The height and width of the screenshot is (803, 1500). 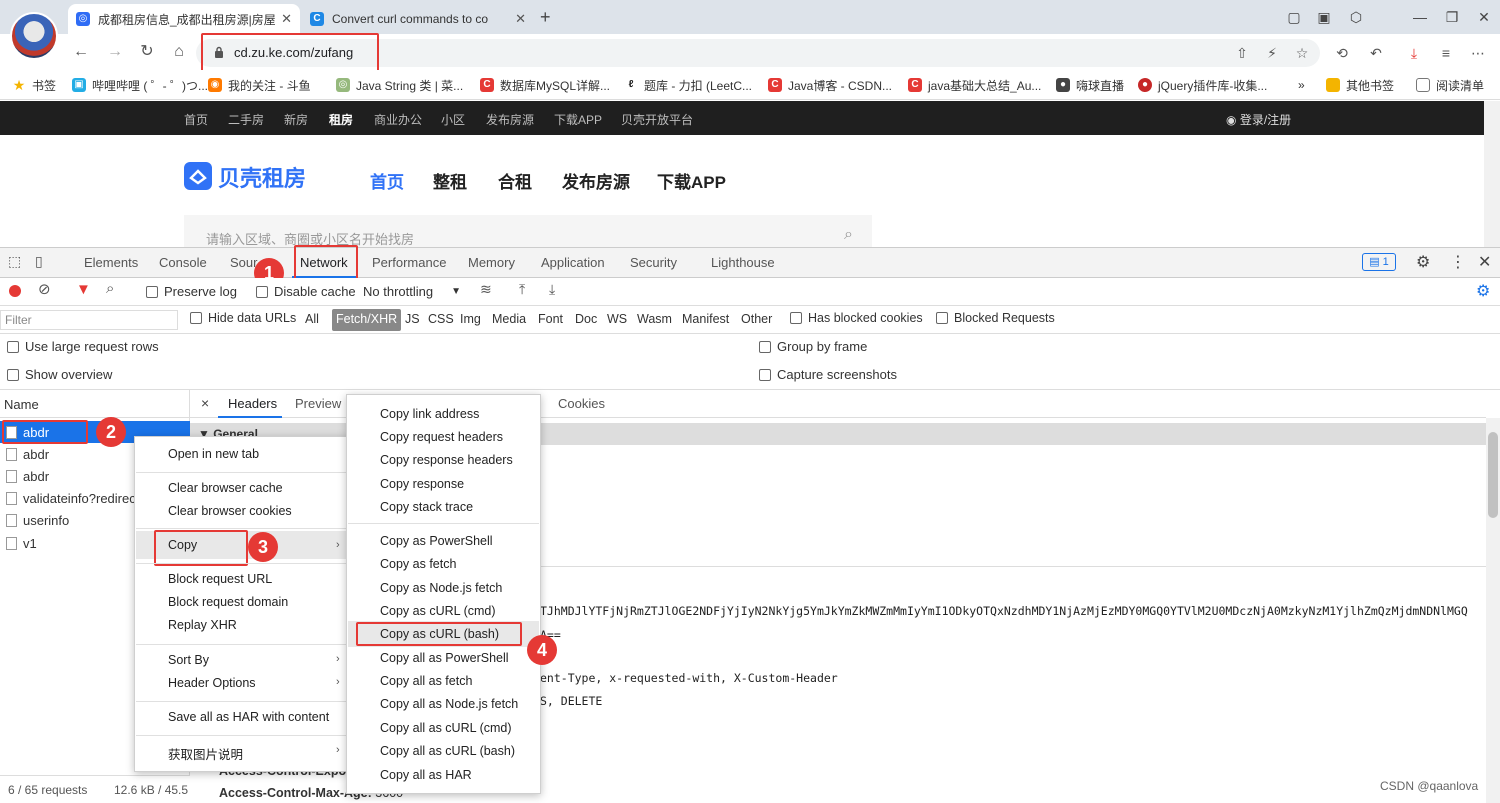 I want to click on menu-open-new-tab: Open in new tab, so click(x=213, y=454).